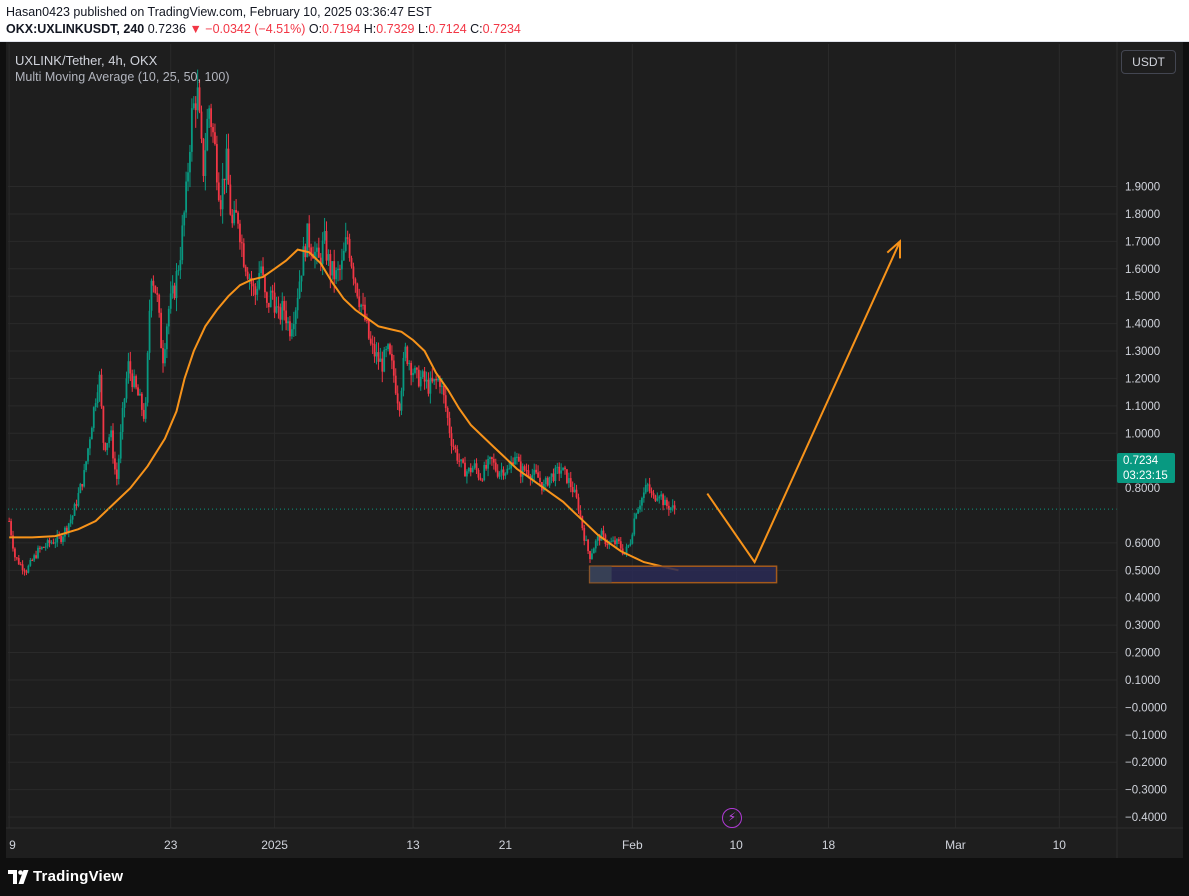  Describe the element at coordinates (1148, 62) in the screenshot. I see `currency-button: USDT` at that location.